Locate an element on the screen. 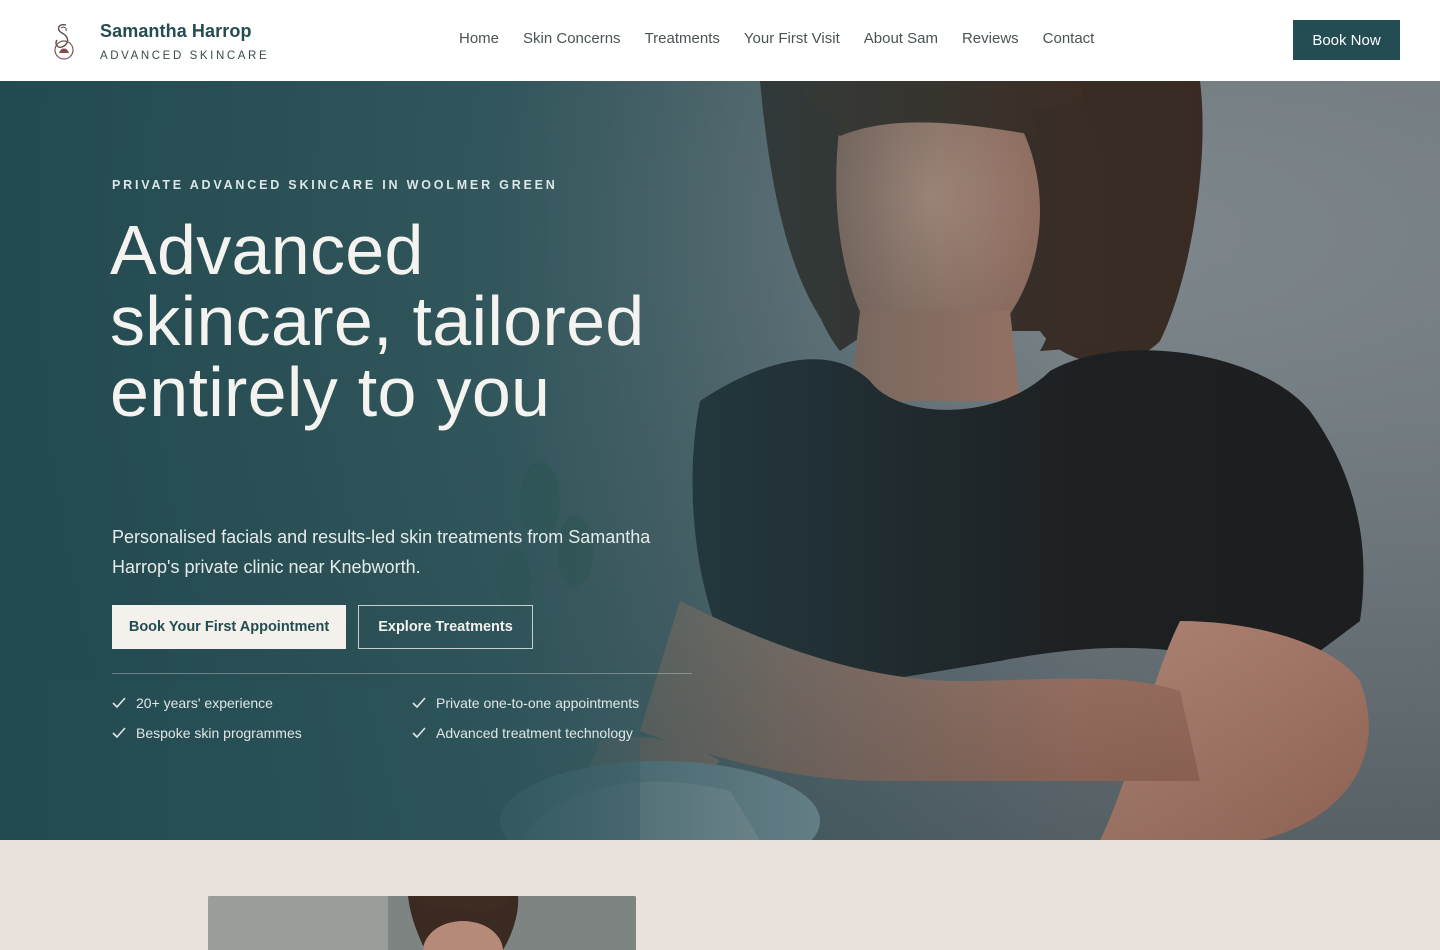  portrait-image is located at coordinates (422, 923).